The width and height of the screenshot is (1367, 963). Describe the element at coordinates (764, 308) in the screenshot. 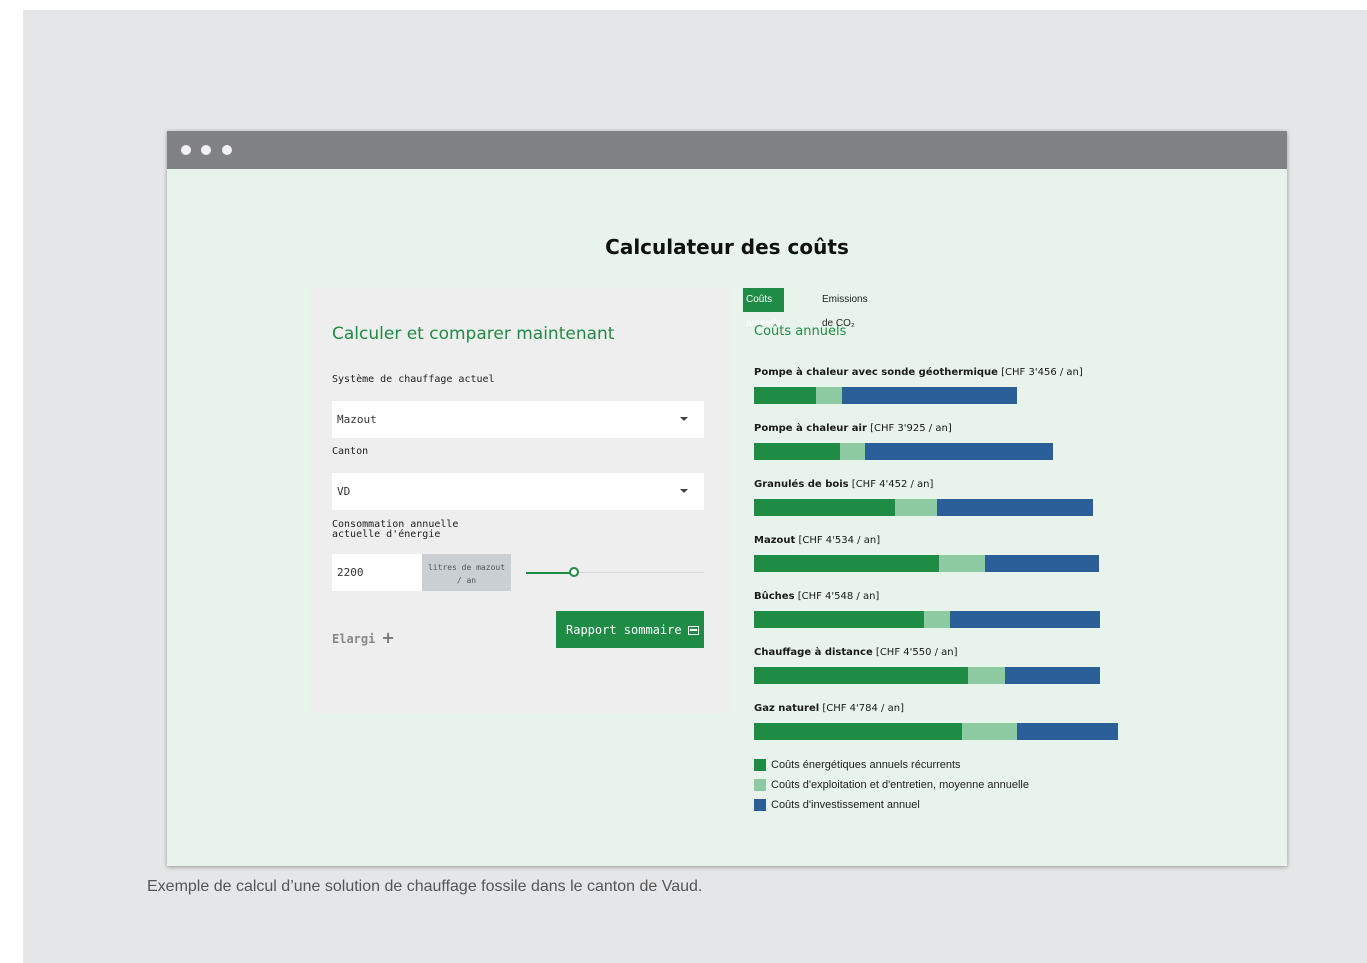

I see `tab-annual-costs: Coûts annuels` at that location.